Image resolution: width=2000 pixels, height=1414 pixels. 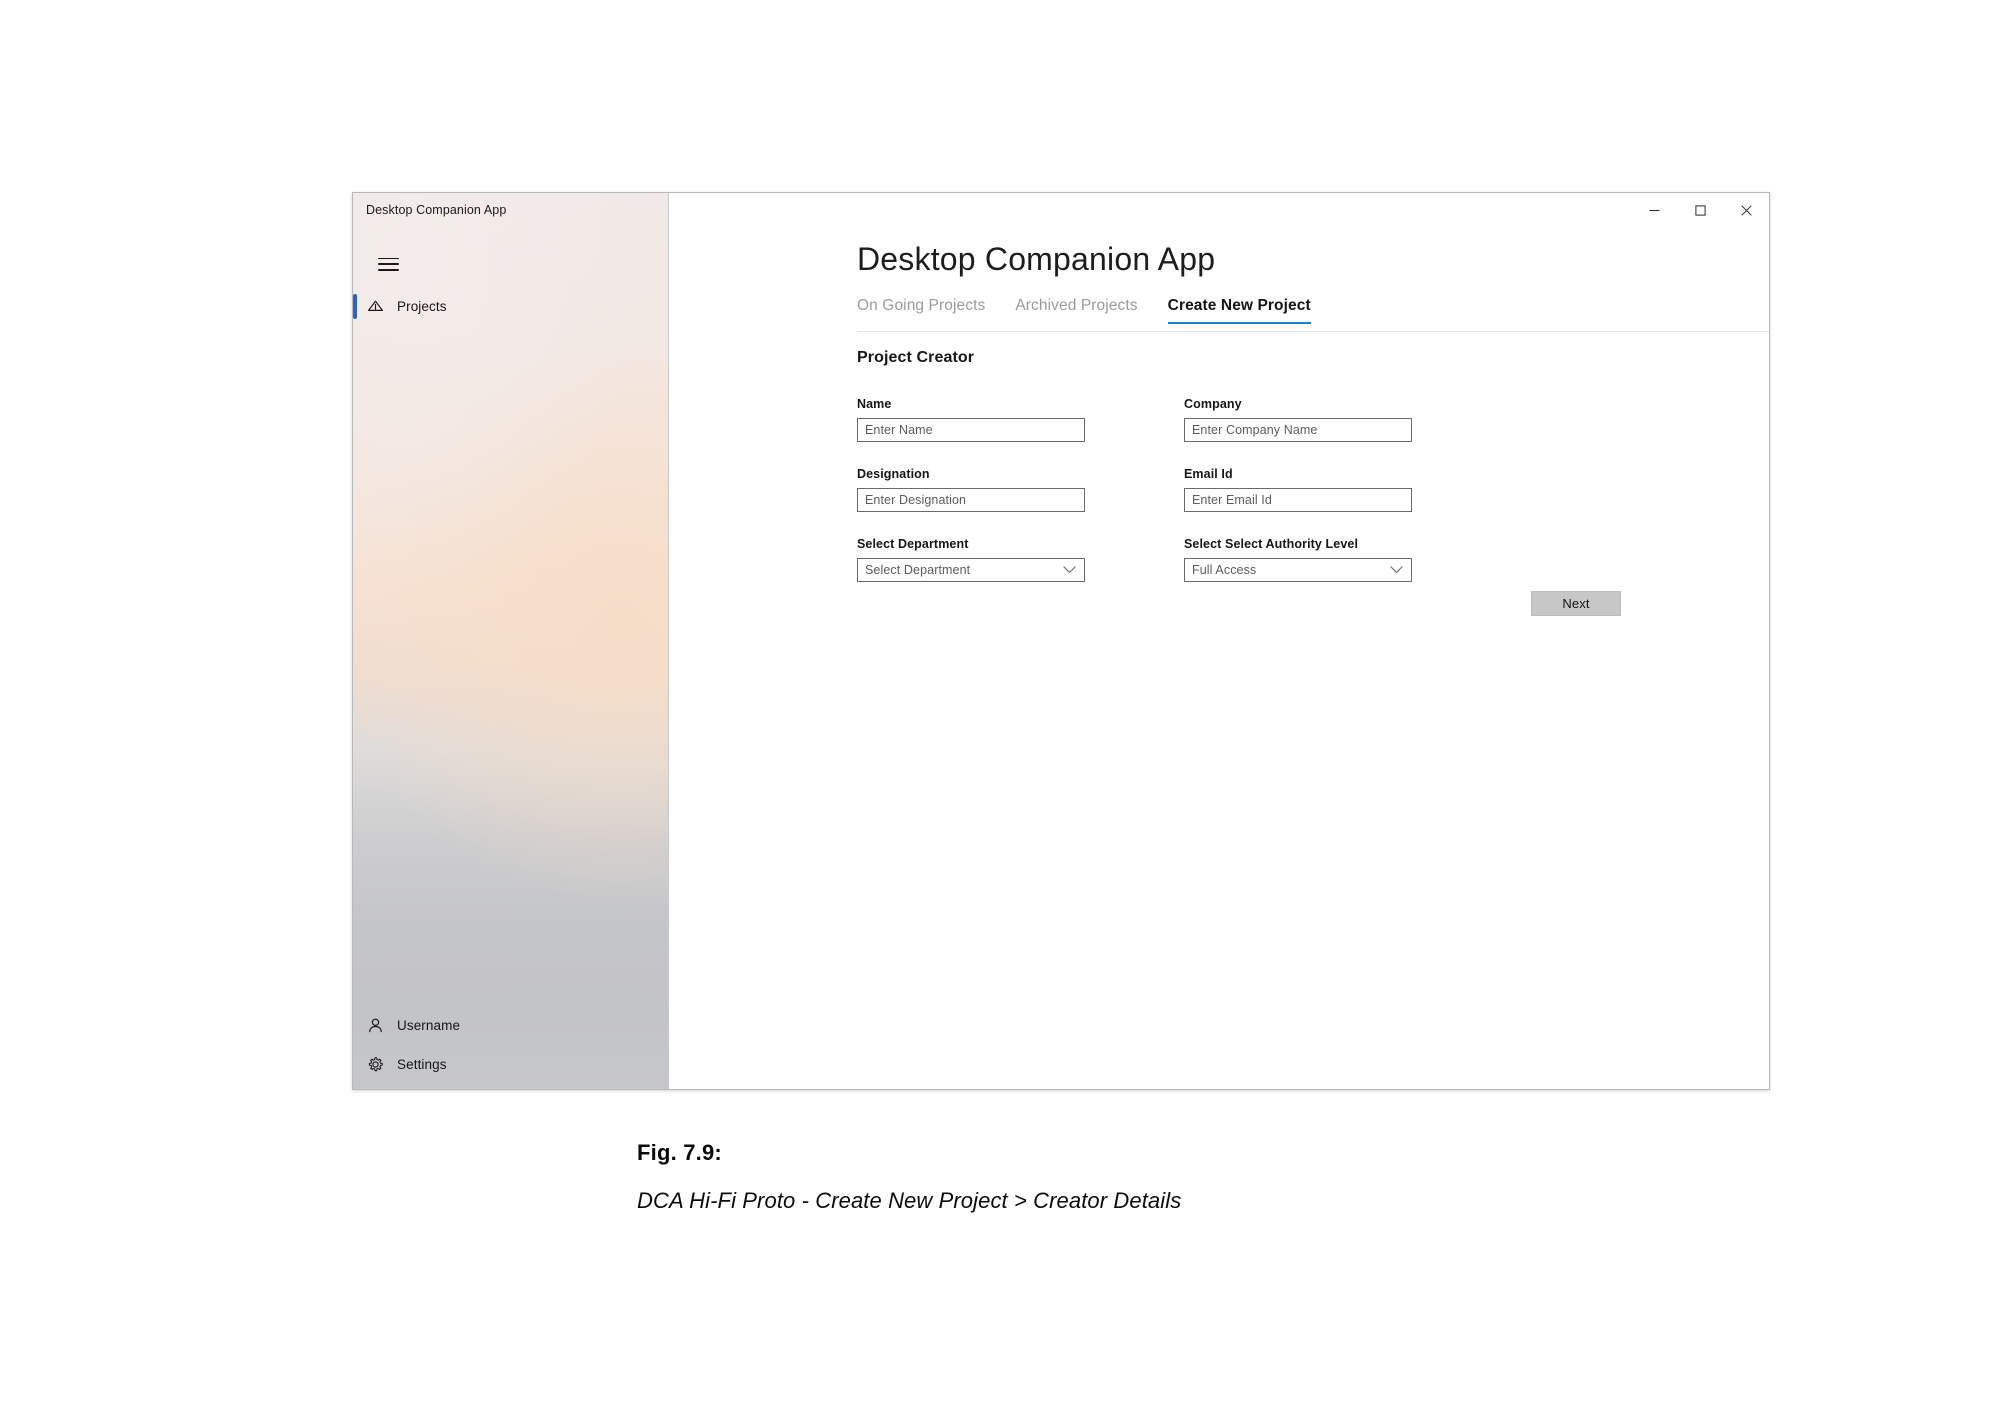 I want to click on department-select: Select Department, so click(x=971, y=570).